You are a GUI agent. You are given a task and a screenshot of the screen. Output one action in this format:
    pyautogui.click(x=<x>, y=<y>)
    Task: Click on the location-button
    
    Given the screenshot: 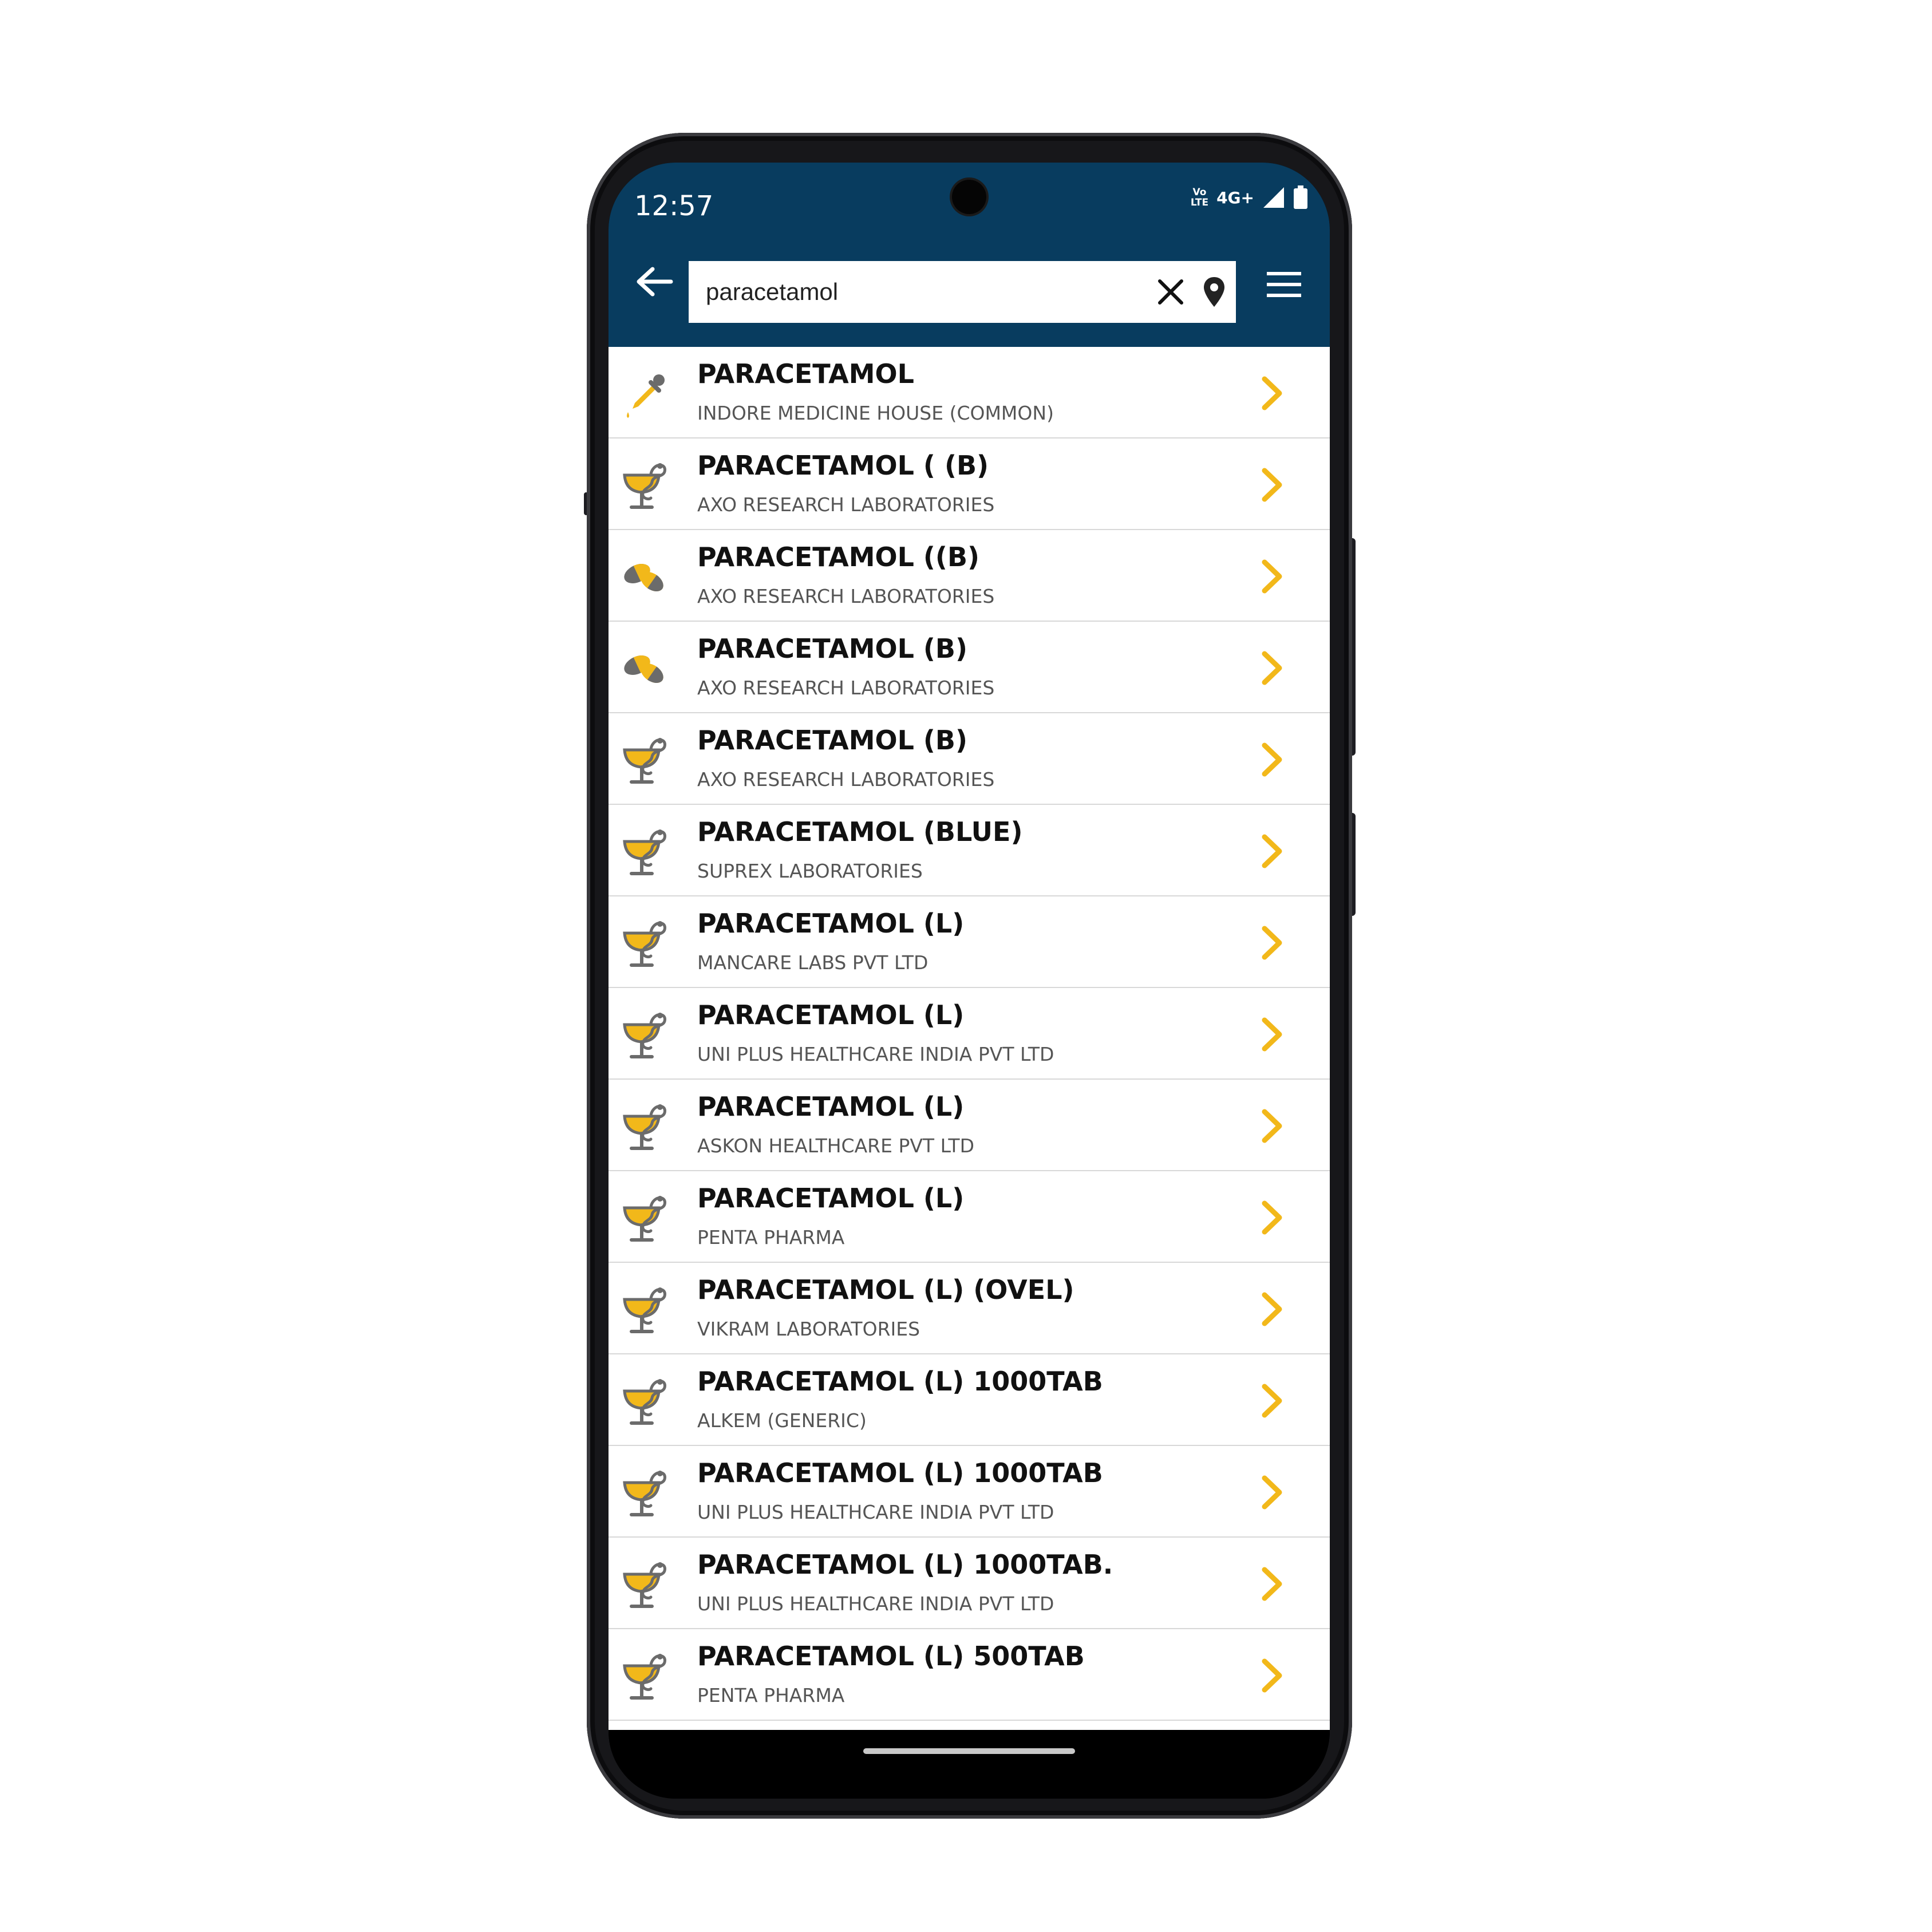 What is the action you would take?
    pyautogui.click(x=1214, y=292)
    